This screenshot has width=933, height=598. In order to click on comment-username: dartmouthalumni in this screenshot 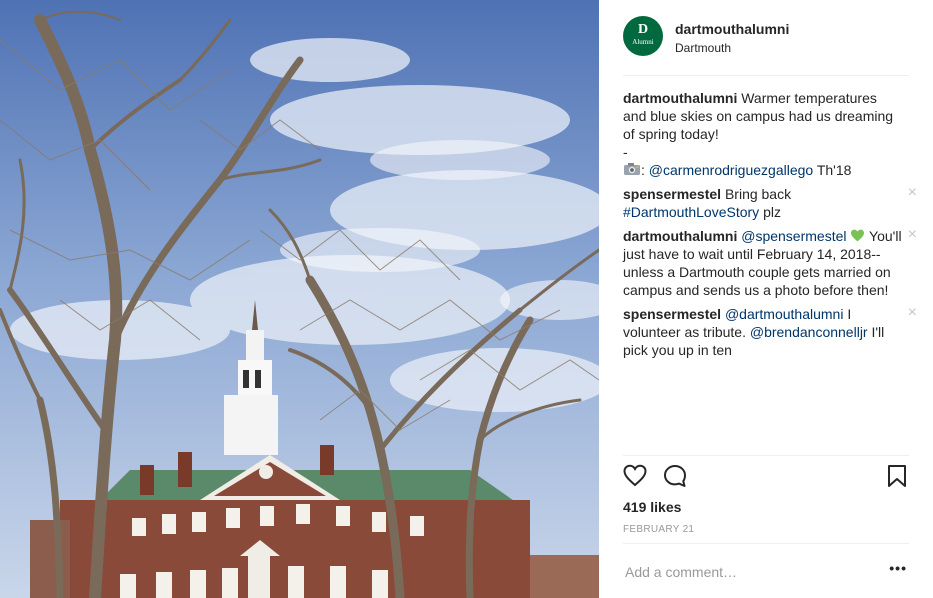, I will do `click(680, 236)`.